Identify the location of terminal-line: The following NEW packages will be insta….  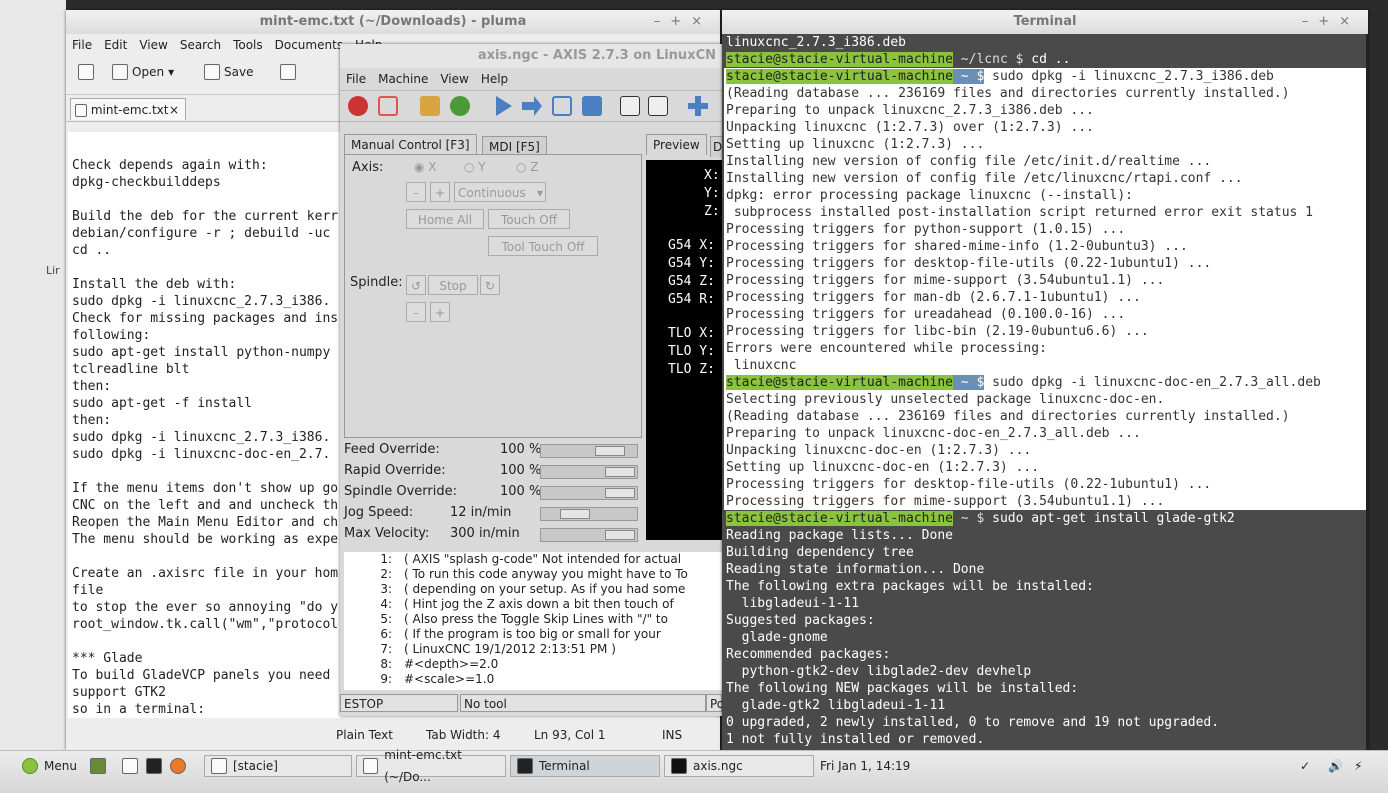
(1045, 688).